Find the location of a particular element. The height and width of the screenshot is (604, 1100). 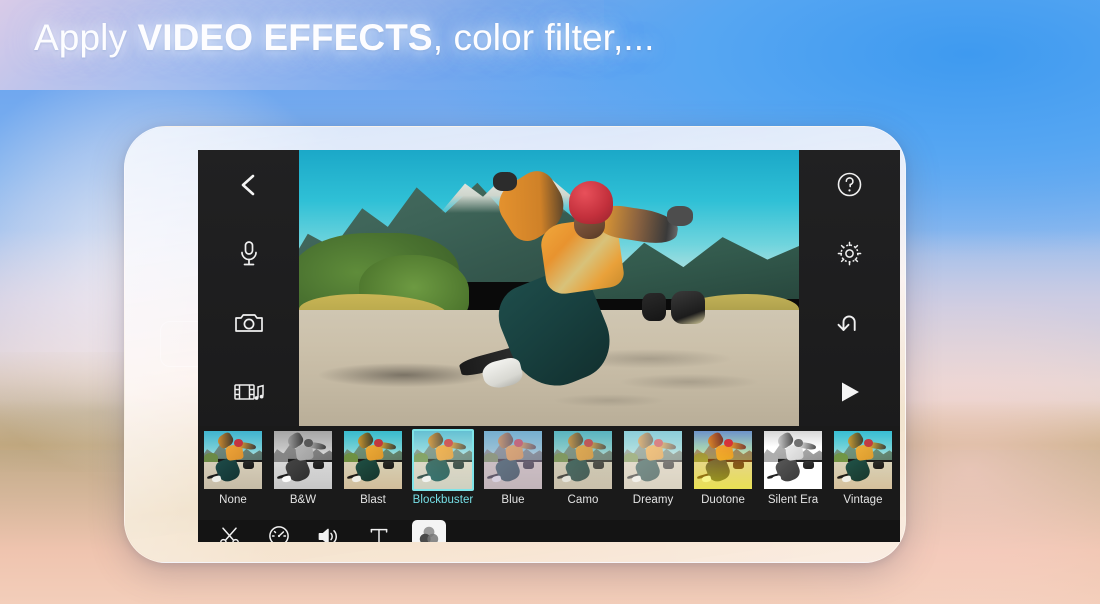

filter-item: Blast is located at coordinates (373, 468).